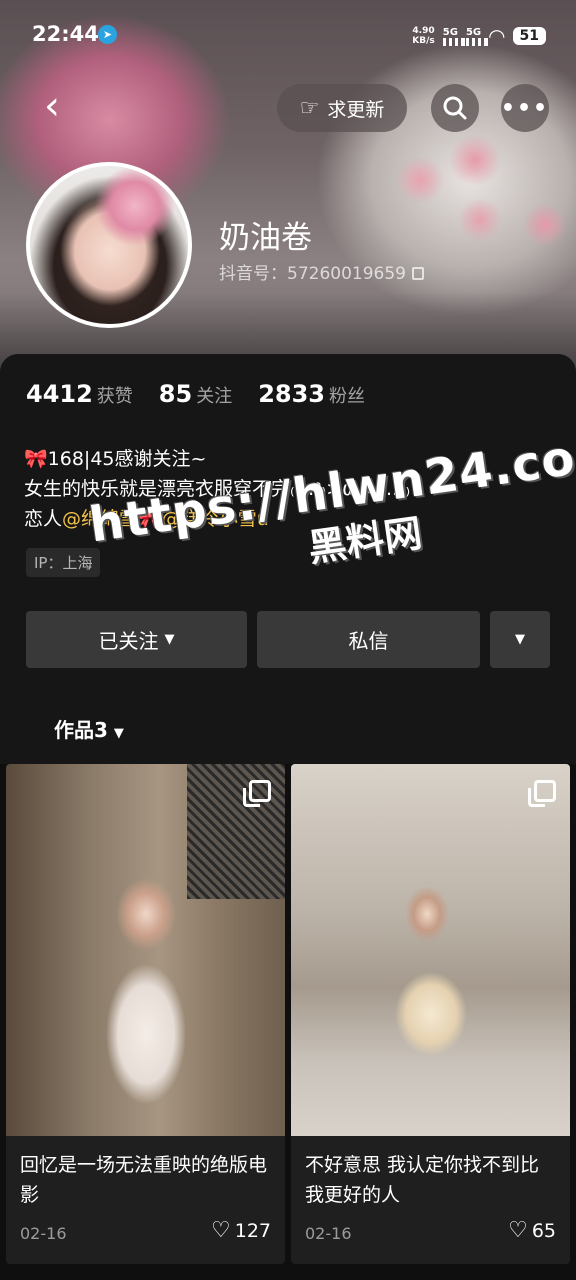 The width and height of the screenshot is (576, 1280). I want to click on douyin-id-text: 抖音号：57260019659, so click(312, 274).